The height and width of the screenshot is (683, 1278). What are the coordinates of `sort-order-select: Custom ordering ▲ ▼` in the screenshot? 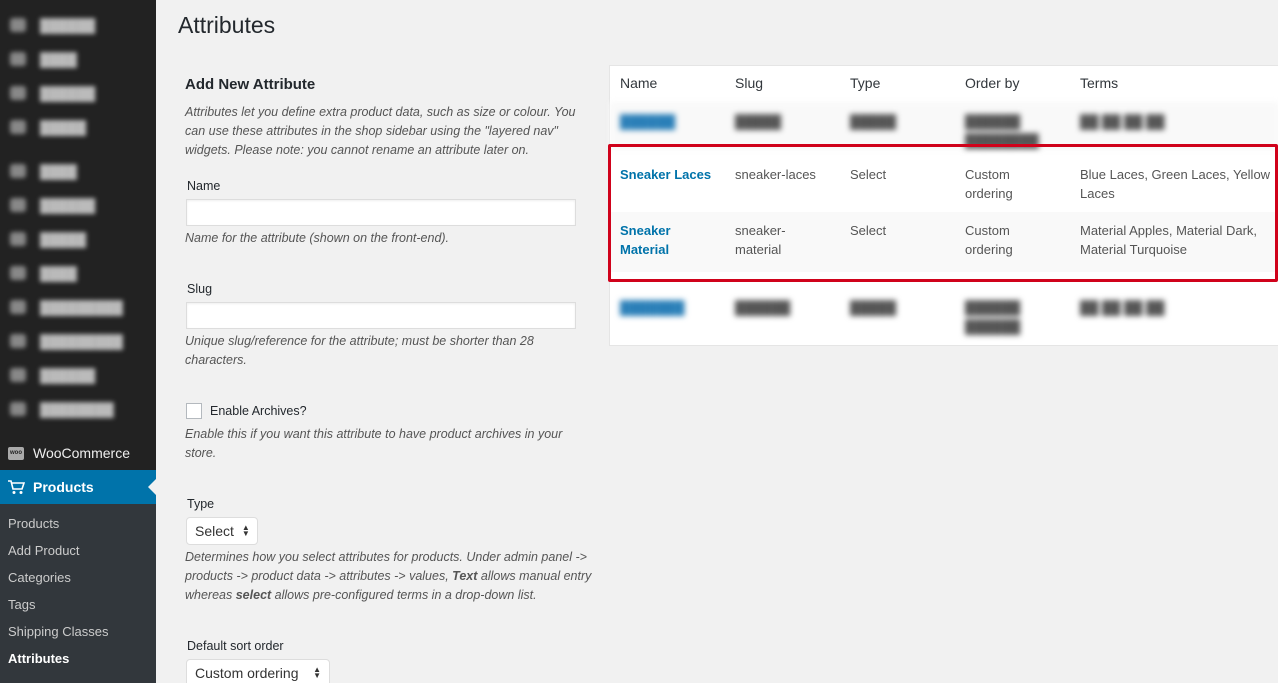 It's located at (258, 671).